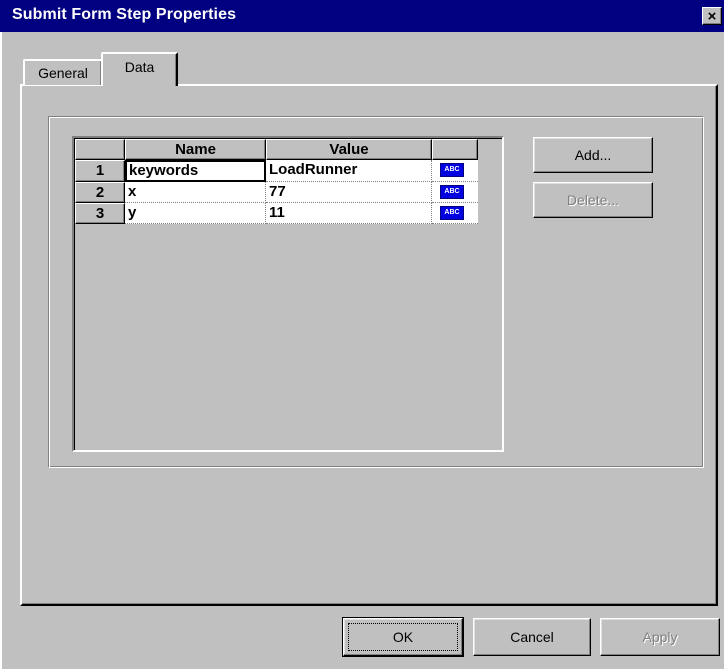 This screenshot has width=724, height=669. I want to click on window-border, so click(1, 350).